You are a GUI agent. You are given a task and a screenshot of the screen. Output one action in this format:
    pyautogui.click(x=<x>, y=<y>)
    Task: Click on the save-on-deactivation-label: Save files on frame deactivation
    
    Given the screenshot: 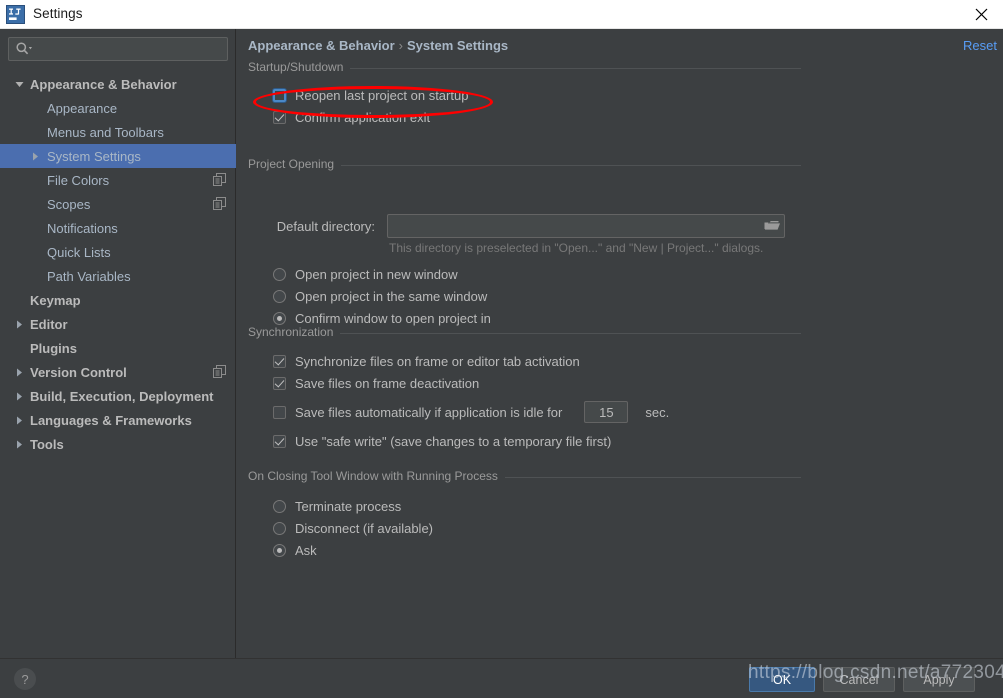 What is the action you would take?
    pyautogui.click(x=387, y=383)
    